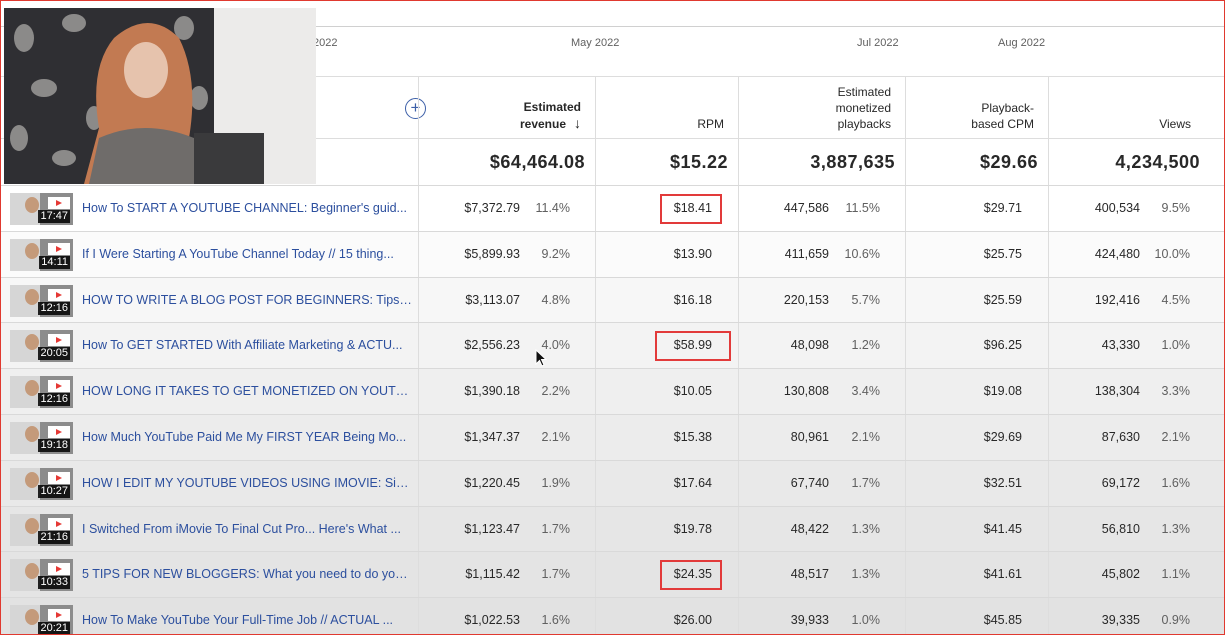 The width and height of the screenshot is (1225, 635). I want to click on column-header-views: Views, so click(1126, 108).